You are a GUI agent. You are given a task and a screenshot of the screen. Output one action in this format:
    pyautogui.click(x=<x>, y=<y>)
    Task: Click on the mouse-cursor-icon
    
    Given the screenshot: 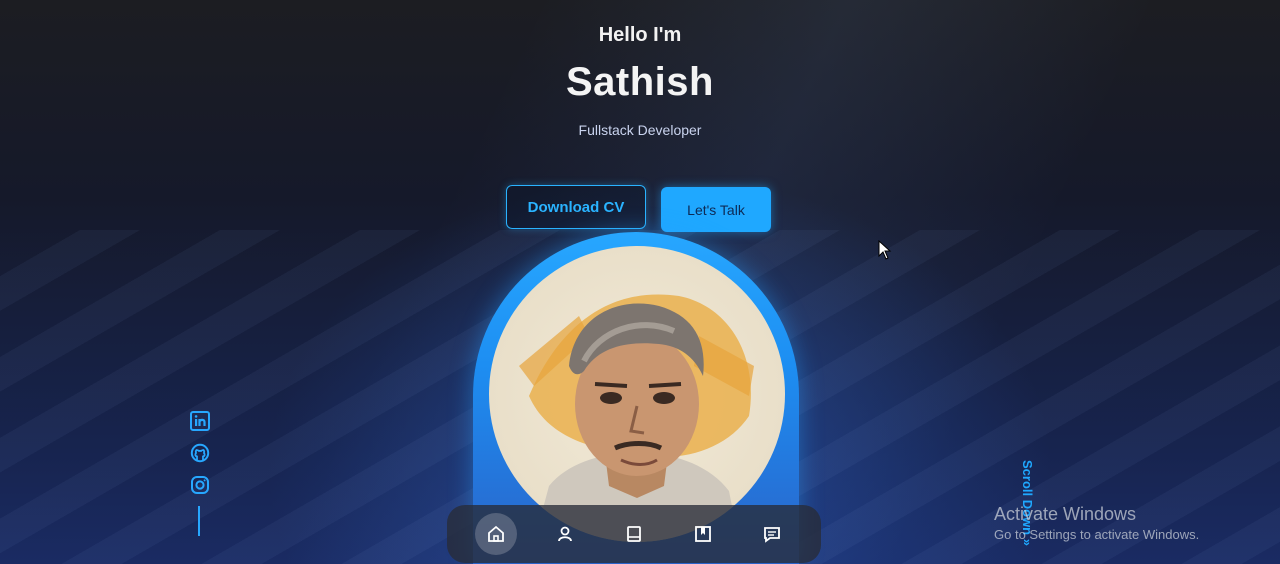 What is the action you would take?
    pyautogui.click(x=885, y=250)
    